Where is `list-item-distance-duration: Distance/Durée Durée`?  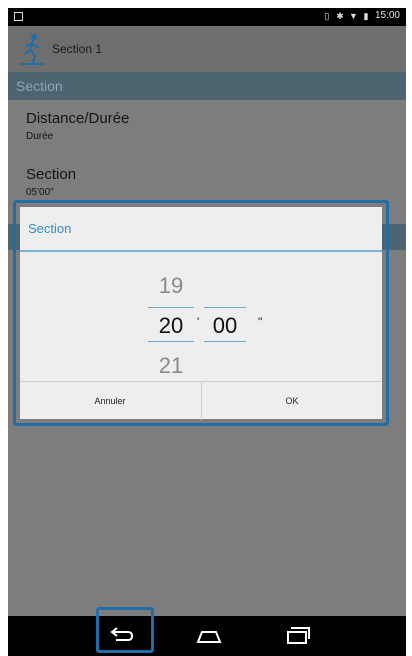 list-item-distance-duration: Distance/Durée Durée is located at coordinates (77, 126).